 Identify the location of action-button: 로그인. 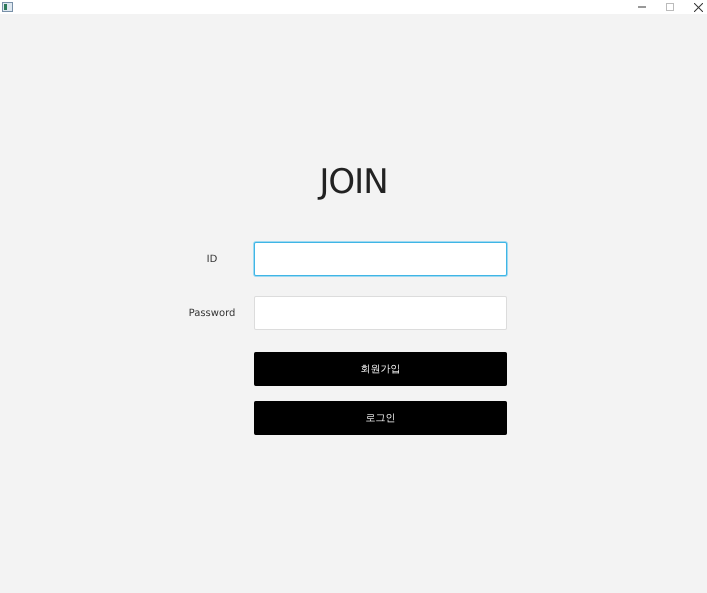
(380, 418).